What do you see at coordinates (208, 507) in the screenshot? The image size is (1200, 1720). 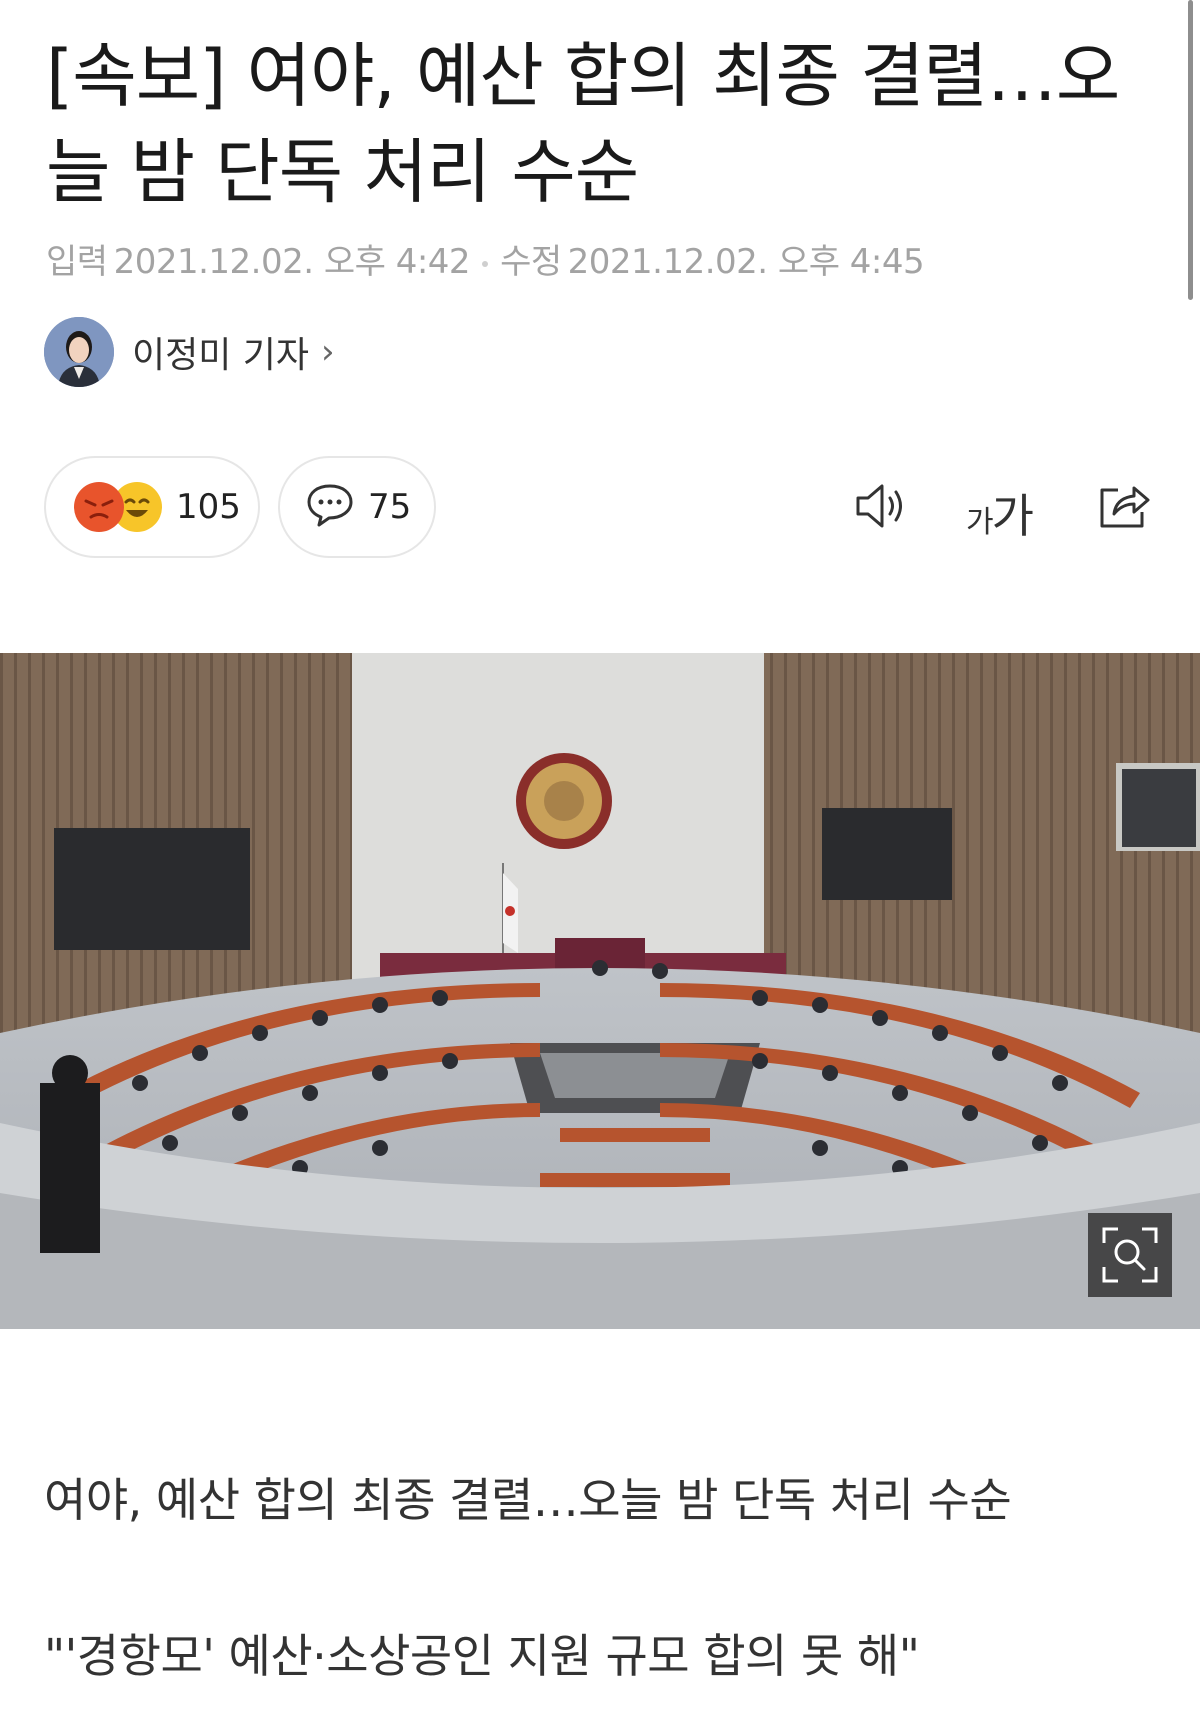 I see `reaction-count: 105` at bounding box center [208, 507].